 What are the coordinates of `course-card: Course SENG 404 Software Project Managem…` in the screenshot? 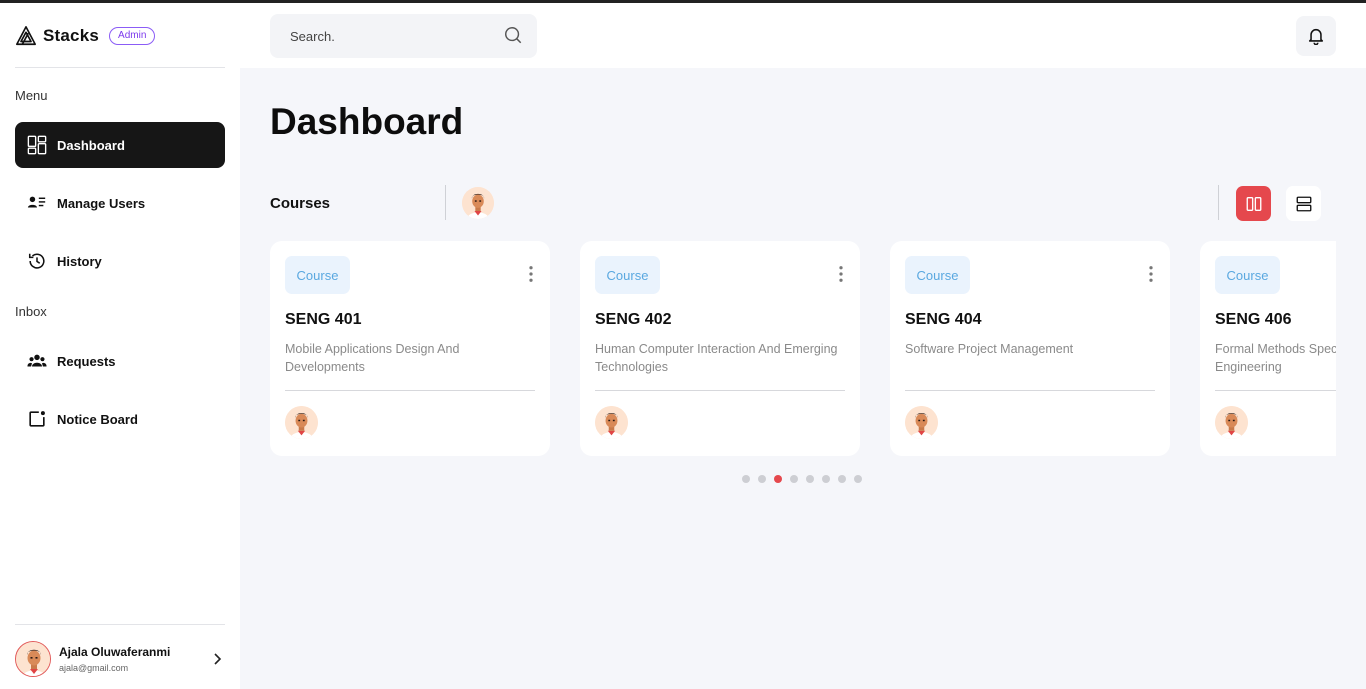 It's located at (1030, 348).